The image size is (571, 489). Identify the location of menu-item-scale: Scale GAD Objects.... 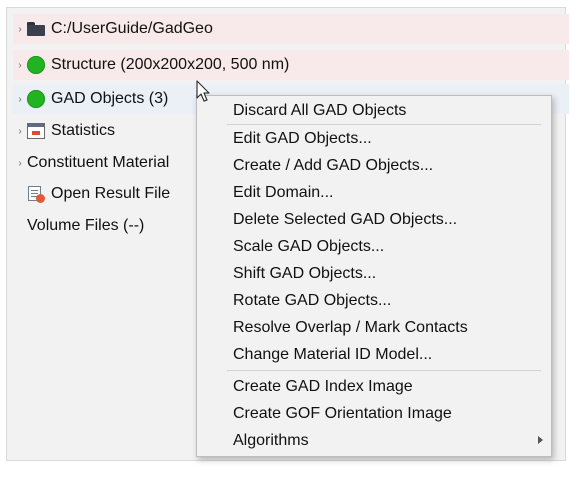
(374, 246).